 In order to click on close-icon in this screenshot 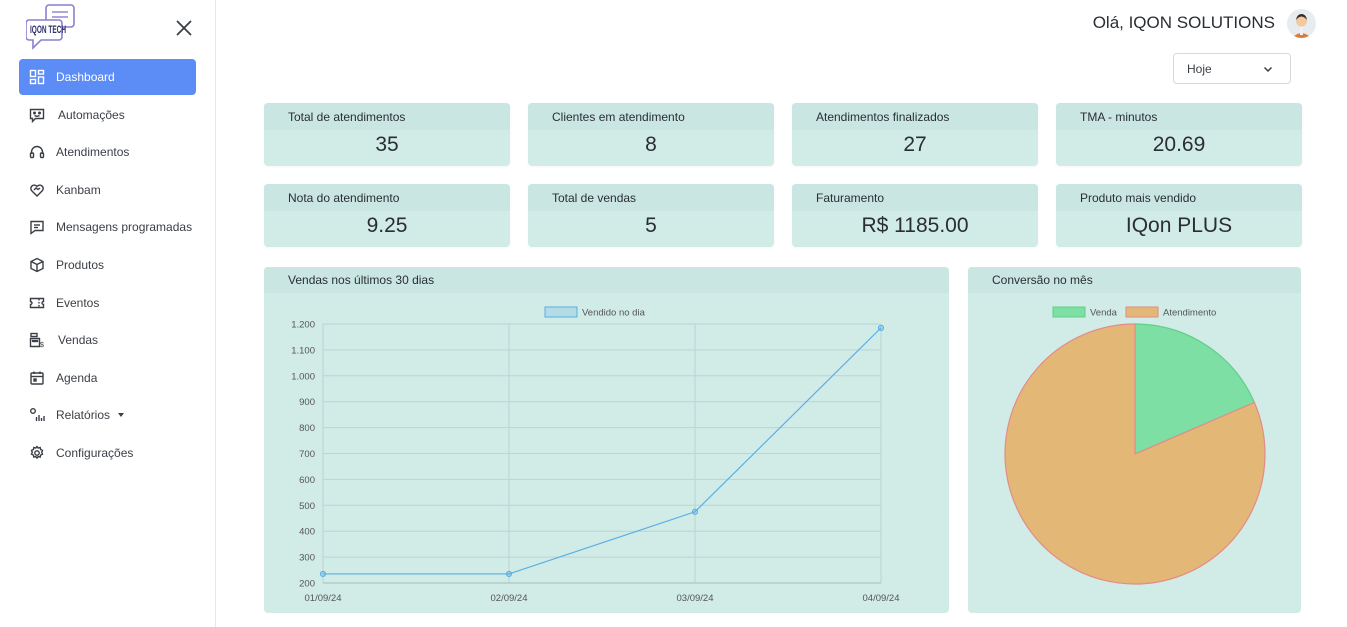, I will do `click(184, 28)`.